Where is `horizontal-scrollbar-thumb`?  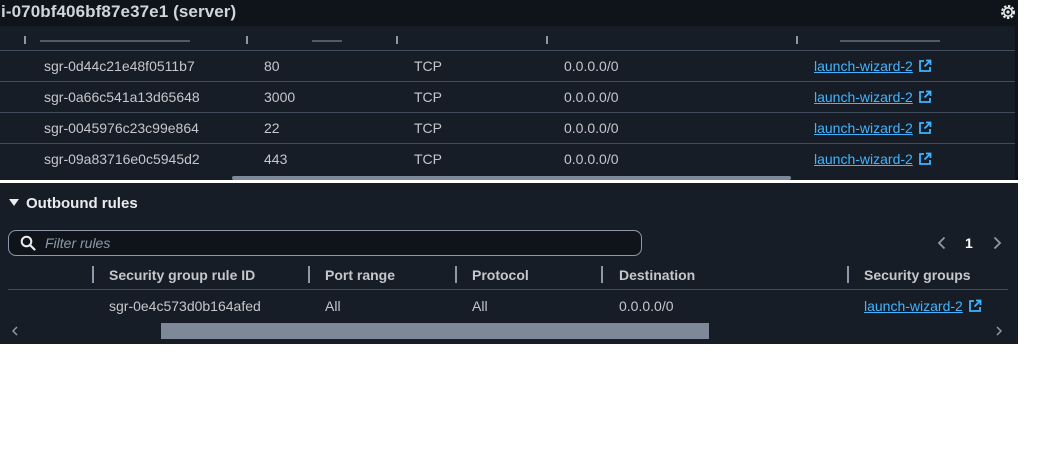
horizontal-scrollbar-thumb is located at coordinates (435, 331).